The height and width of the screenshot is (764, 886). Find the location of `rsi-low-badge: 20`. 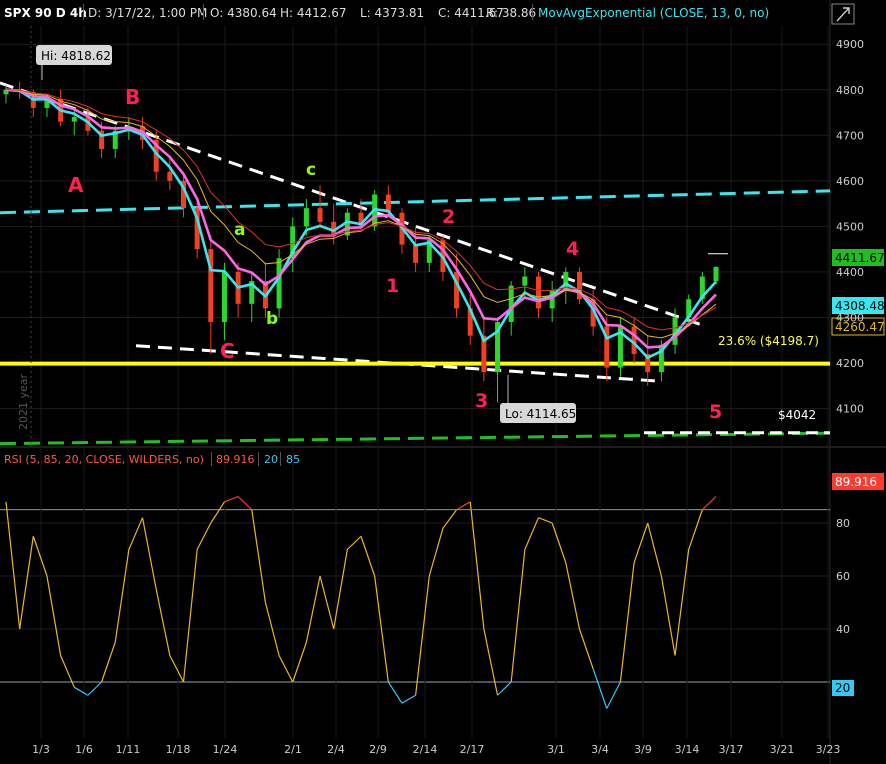

rsi-low-badge: 20 is located at coordinates (842, 688).